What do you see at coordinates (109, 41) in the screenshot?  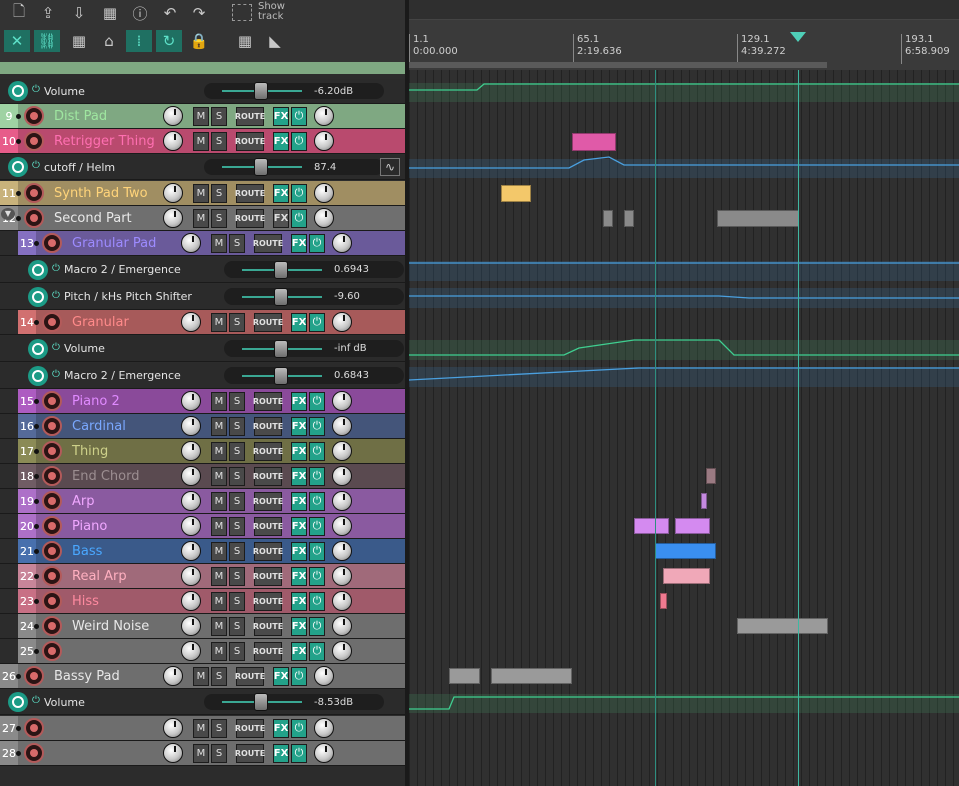 I see `grouping-icon: ⌂` at bounding box center [109, 41].